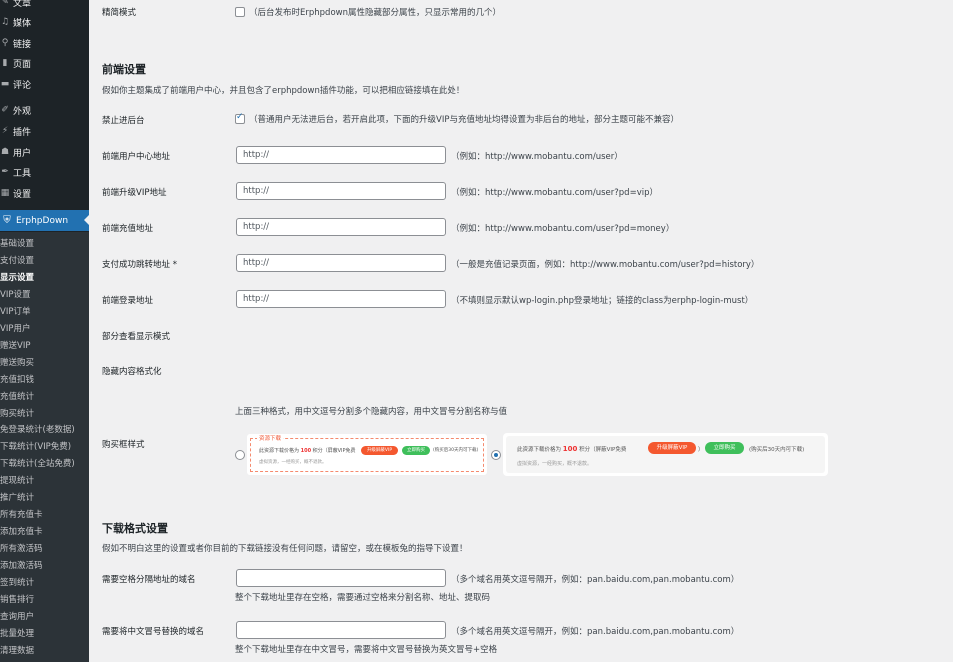  What do you see at coordinates (456, 450) in the screenshot?
I see `preview-note: (购买后30天内可下载)` at bounding box center [456, 450].